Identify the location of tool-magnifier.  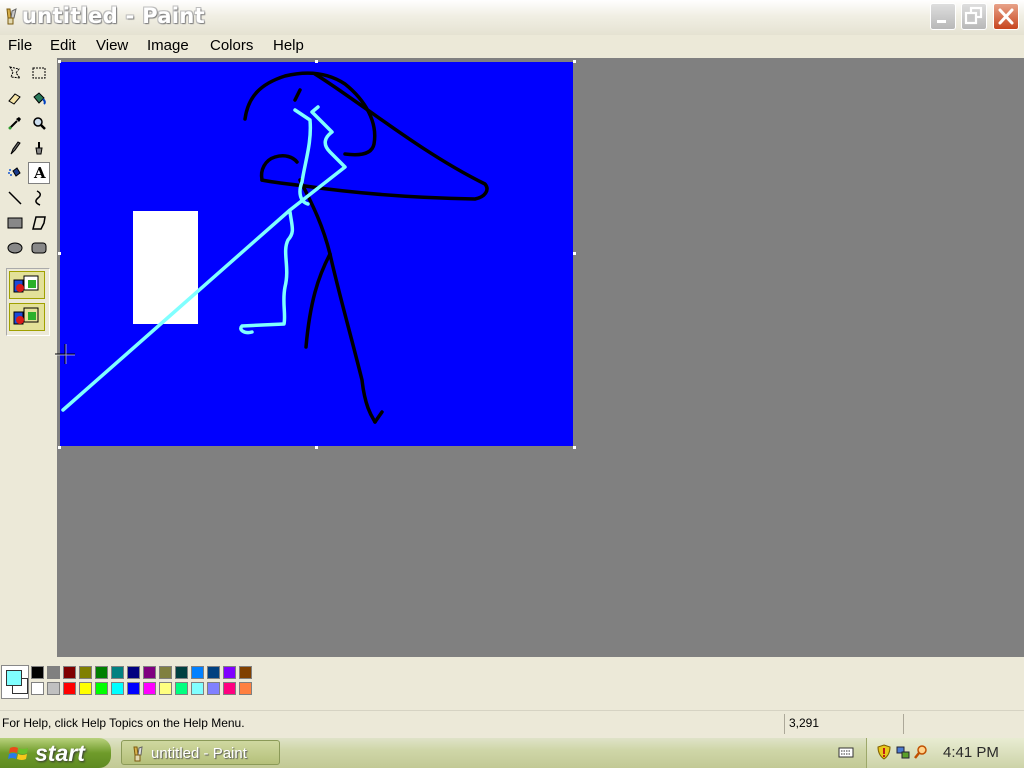
(39, 123).